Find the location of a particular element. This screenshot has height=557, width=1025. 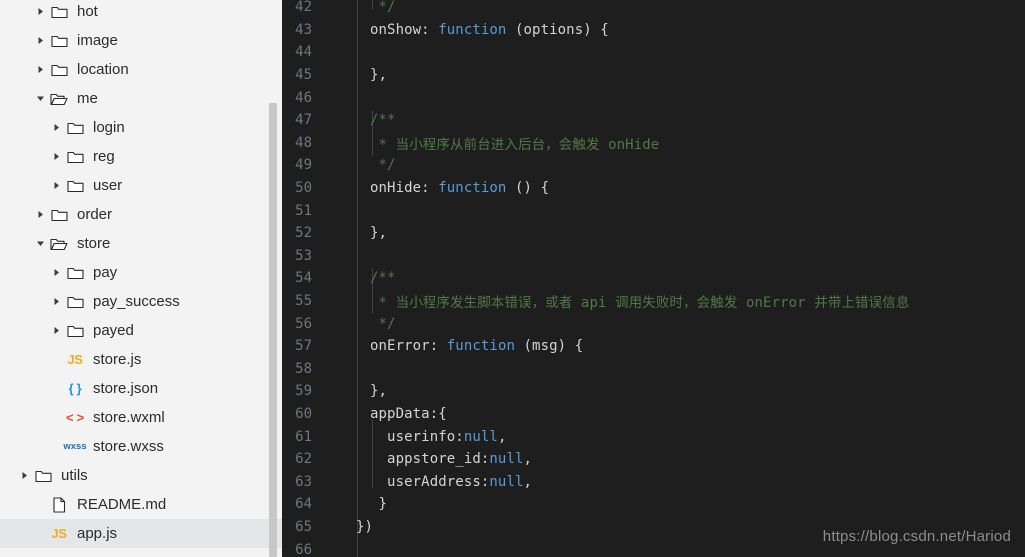

code-line-52: 52}, is located at coordinates (653, 233).